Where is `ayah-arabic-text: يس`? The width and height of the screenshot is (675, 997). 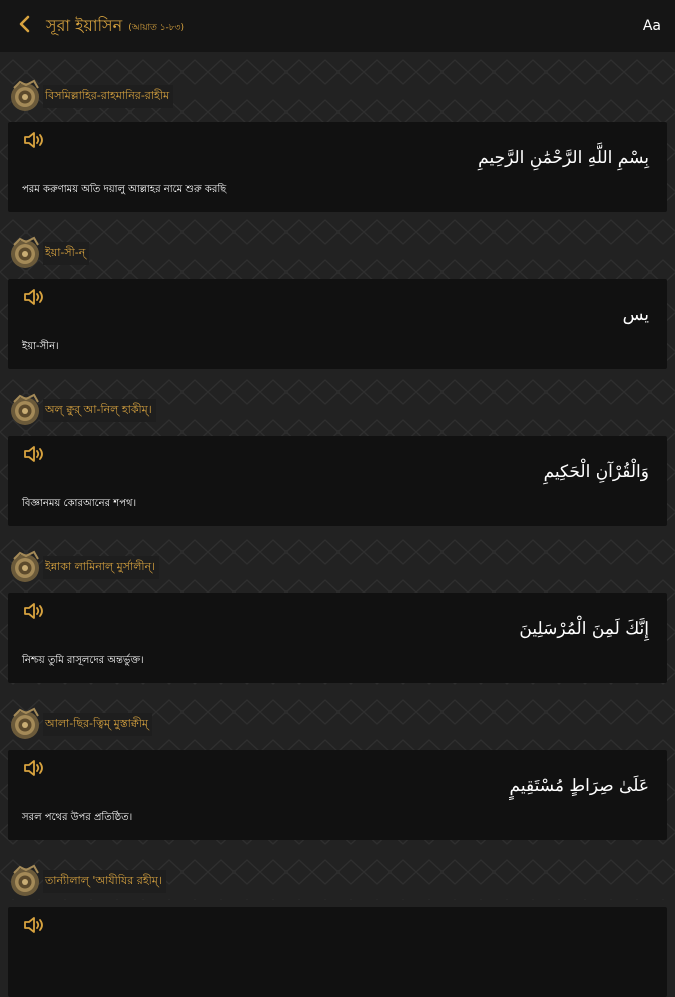
ayah-arabic-text: يس is located at coordinates (635, 315).